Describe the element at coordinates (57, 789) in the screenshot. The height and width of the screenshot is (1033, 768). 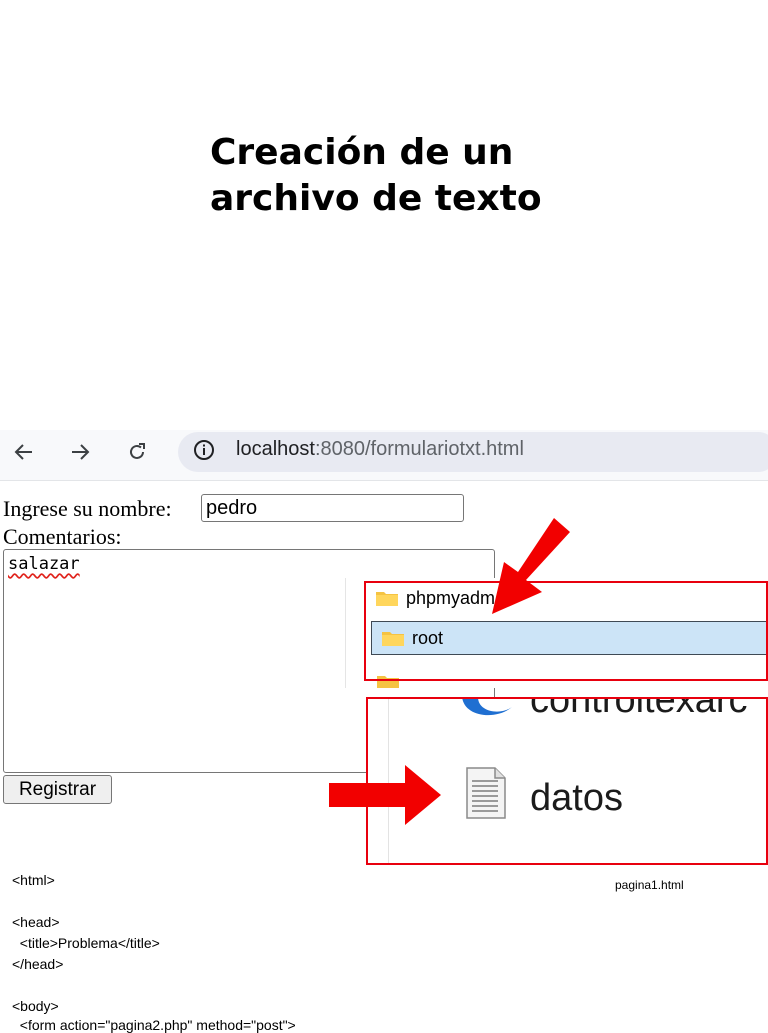
I see `register-button: Registrar` at that location.